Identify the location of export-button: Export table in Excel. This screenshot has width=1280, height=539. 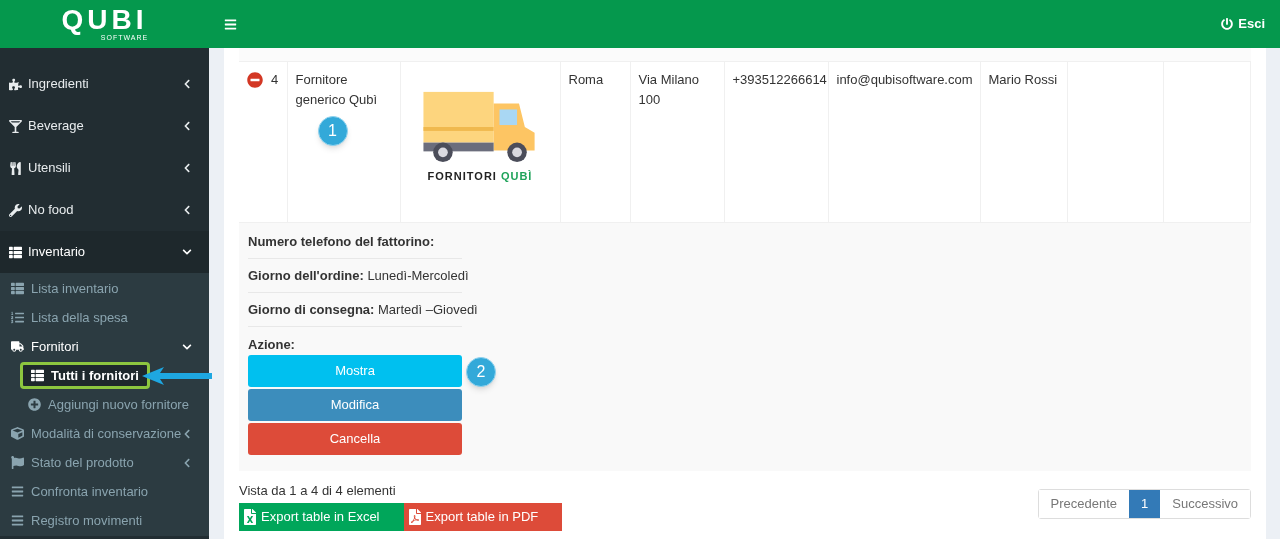
(321, 516).